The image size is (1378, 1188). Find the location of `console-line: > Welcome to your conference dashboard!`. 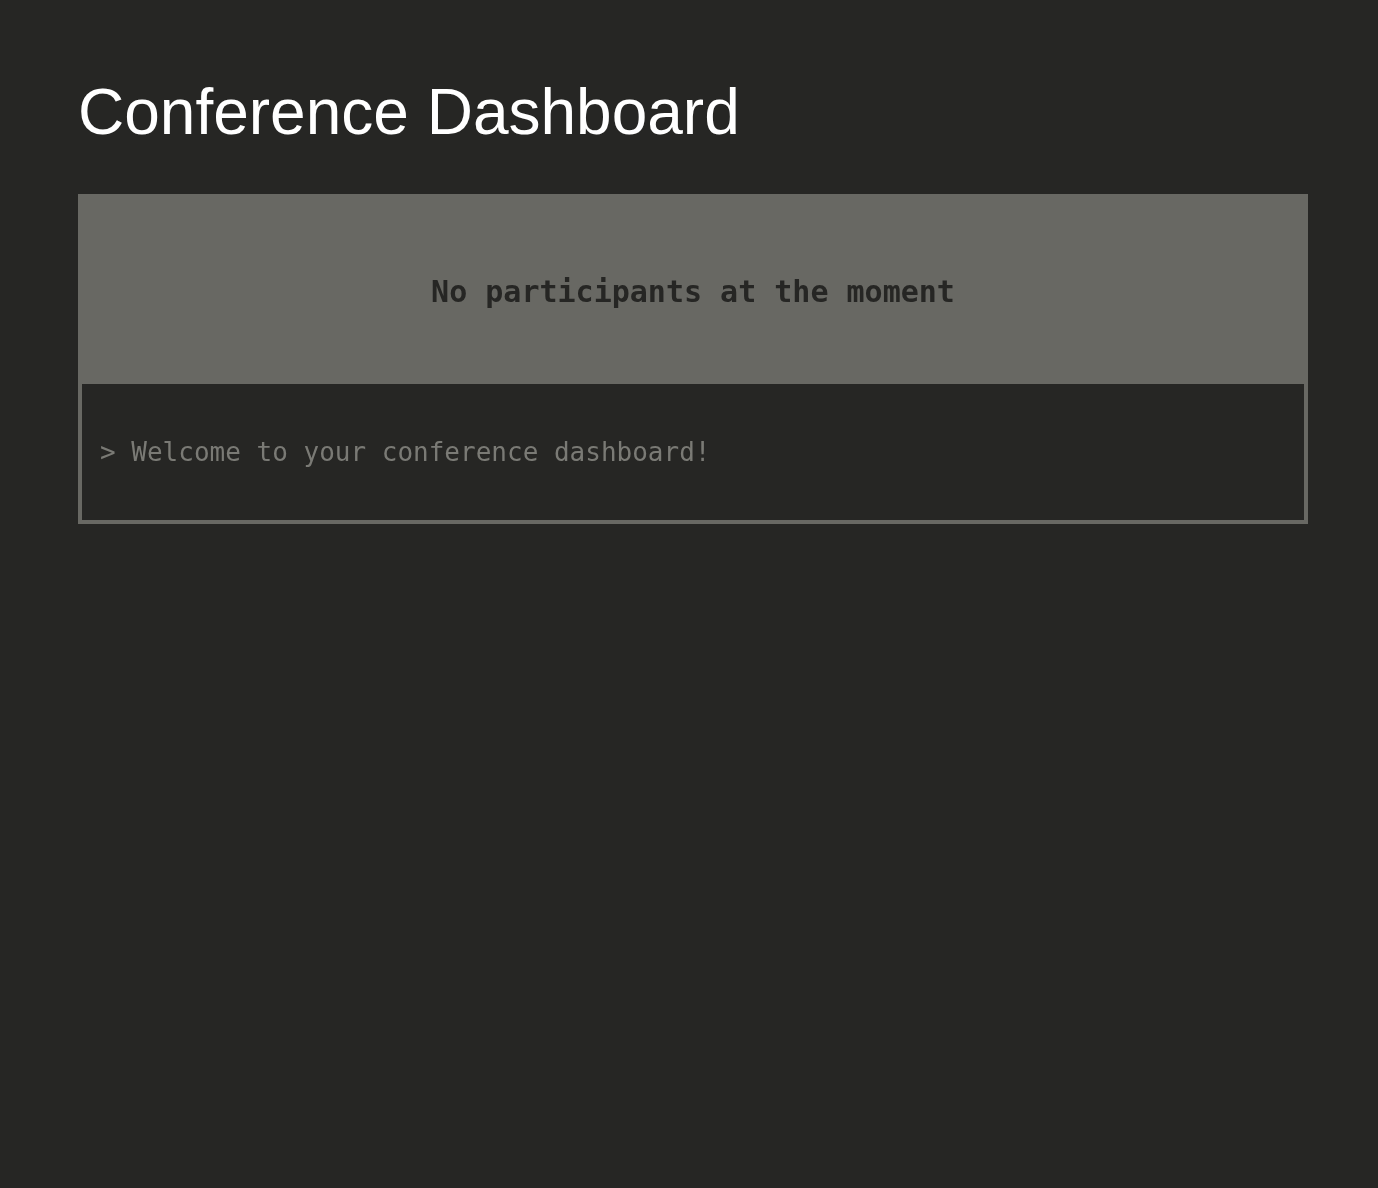

console-line: > Welcome to your conference dashboard! is located at coordinates (405, 452).